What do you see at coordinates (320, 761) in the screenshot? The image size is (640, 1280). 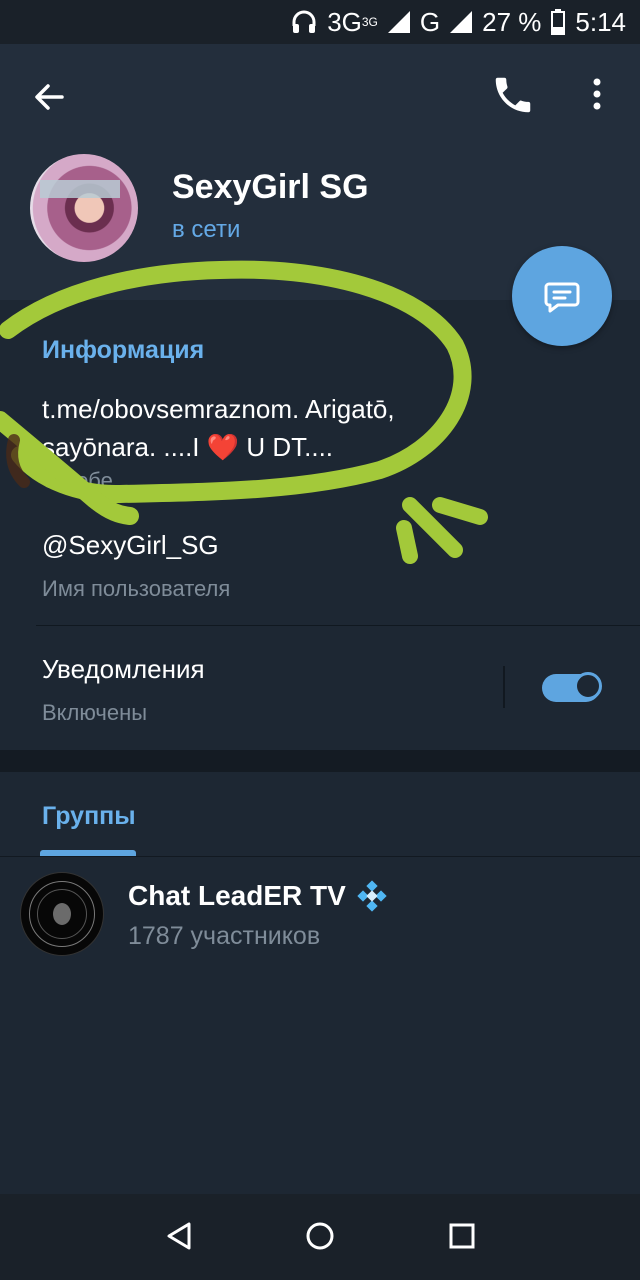 I see `section-gap` at bounding box center [320, 761].